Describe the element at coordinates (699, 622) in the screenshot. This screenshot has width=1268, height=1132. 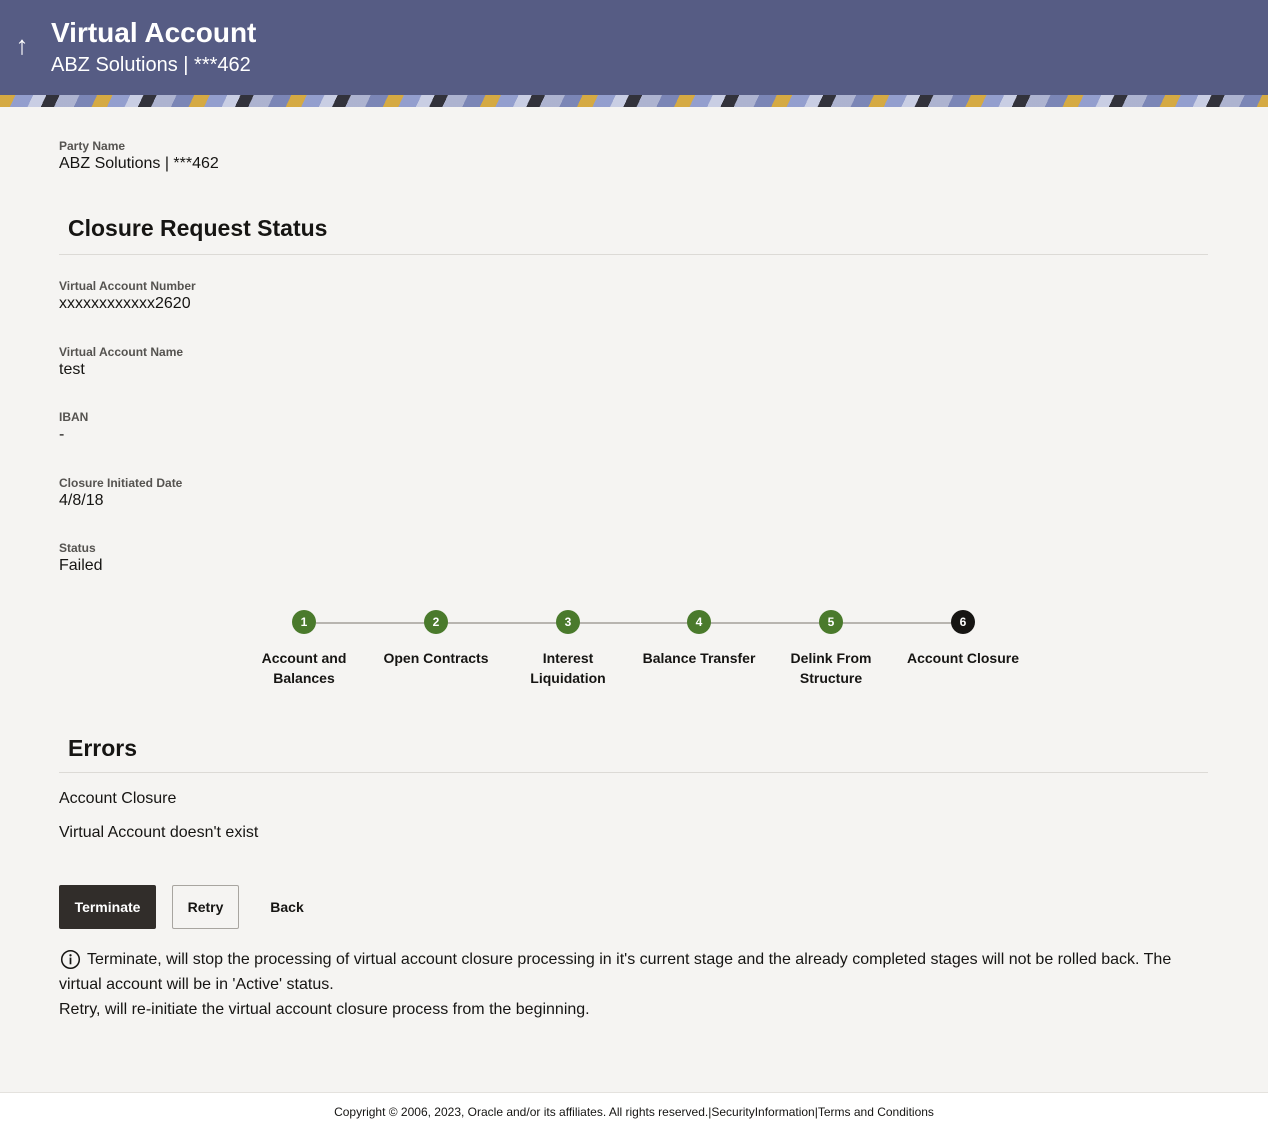
I see `step-number-badge: 4` at that location.